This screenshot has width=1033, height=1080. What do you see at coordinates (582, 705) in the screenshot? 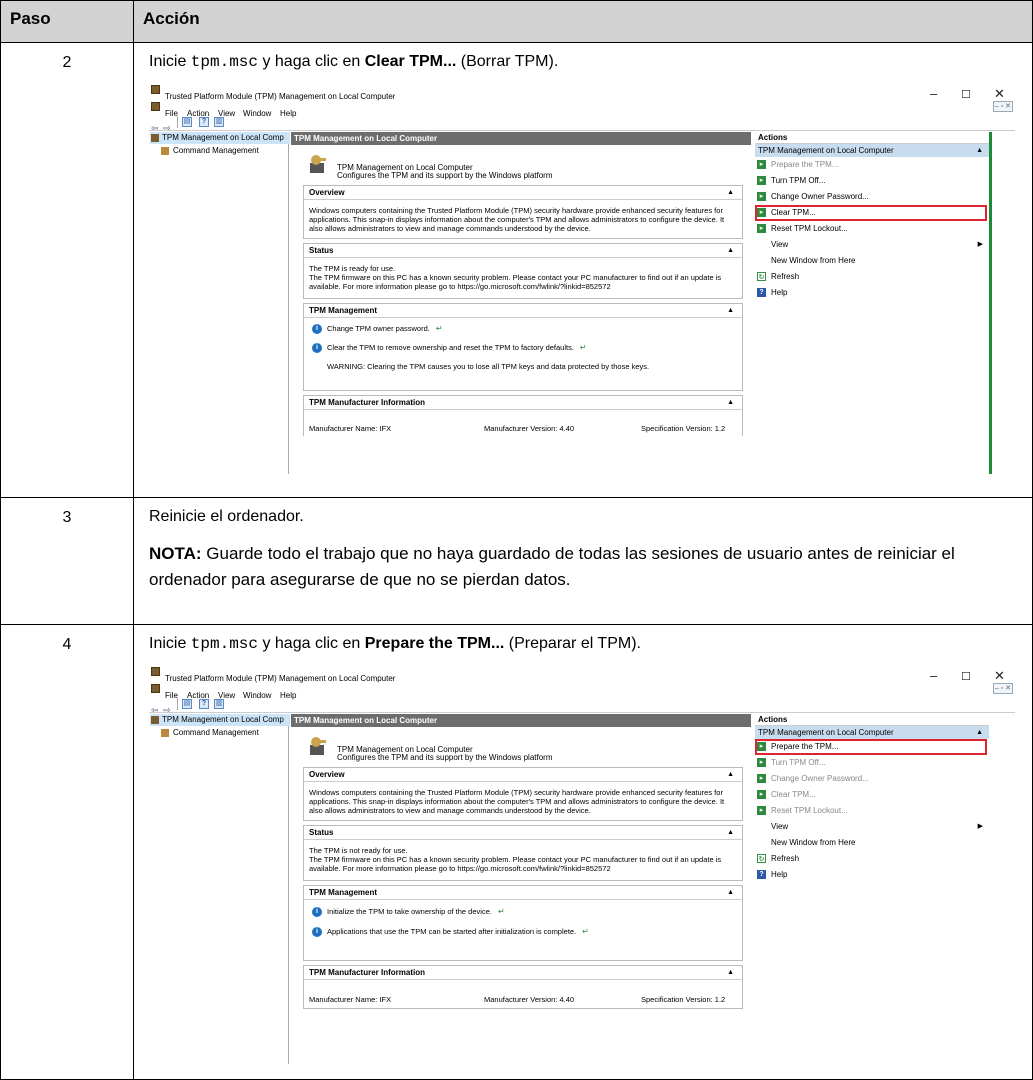
I see `toolbar: ⇦ ⇨ ▤ ? ▥` at bounding box center [582, 705].